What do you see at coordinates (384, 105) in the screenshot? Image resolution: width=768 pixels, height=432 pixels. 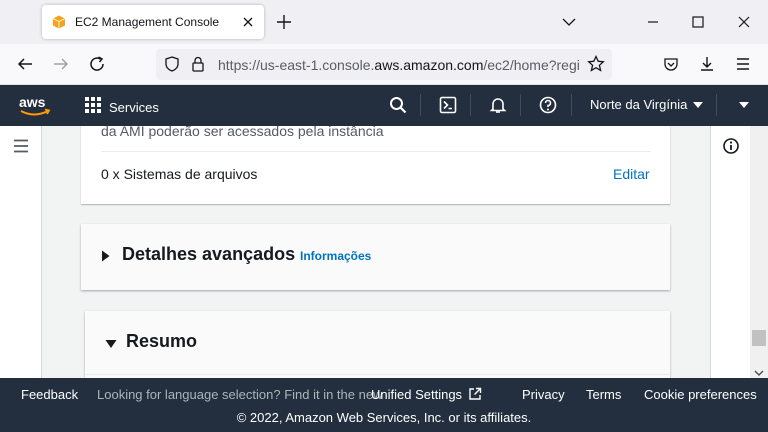 I see `aws-console-header: aws Services Norte da Virgínia` at bounding box center [384, 105].